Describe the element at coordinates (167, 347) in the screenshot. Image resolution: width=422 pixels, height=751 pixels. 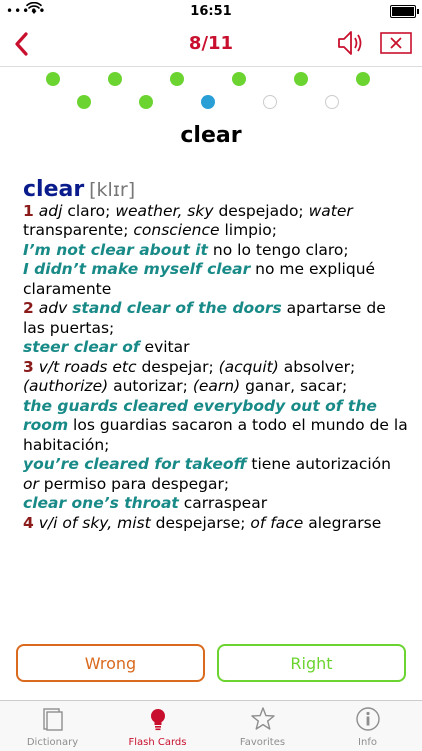
I see `example-translation: evitar` at that location.